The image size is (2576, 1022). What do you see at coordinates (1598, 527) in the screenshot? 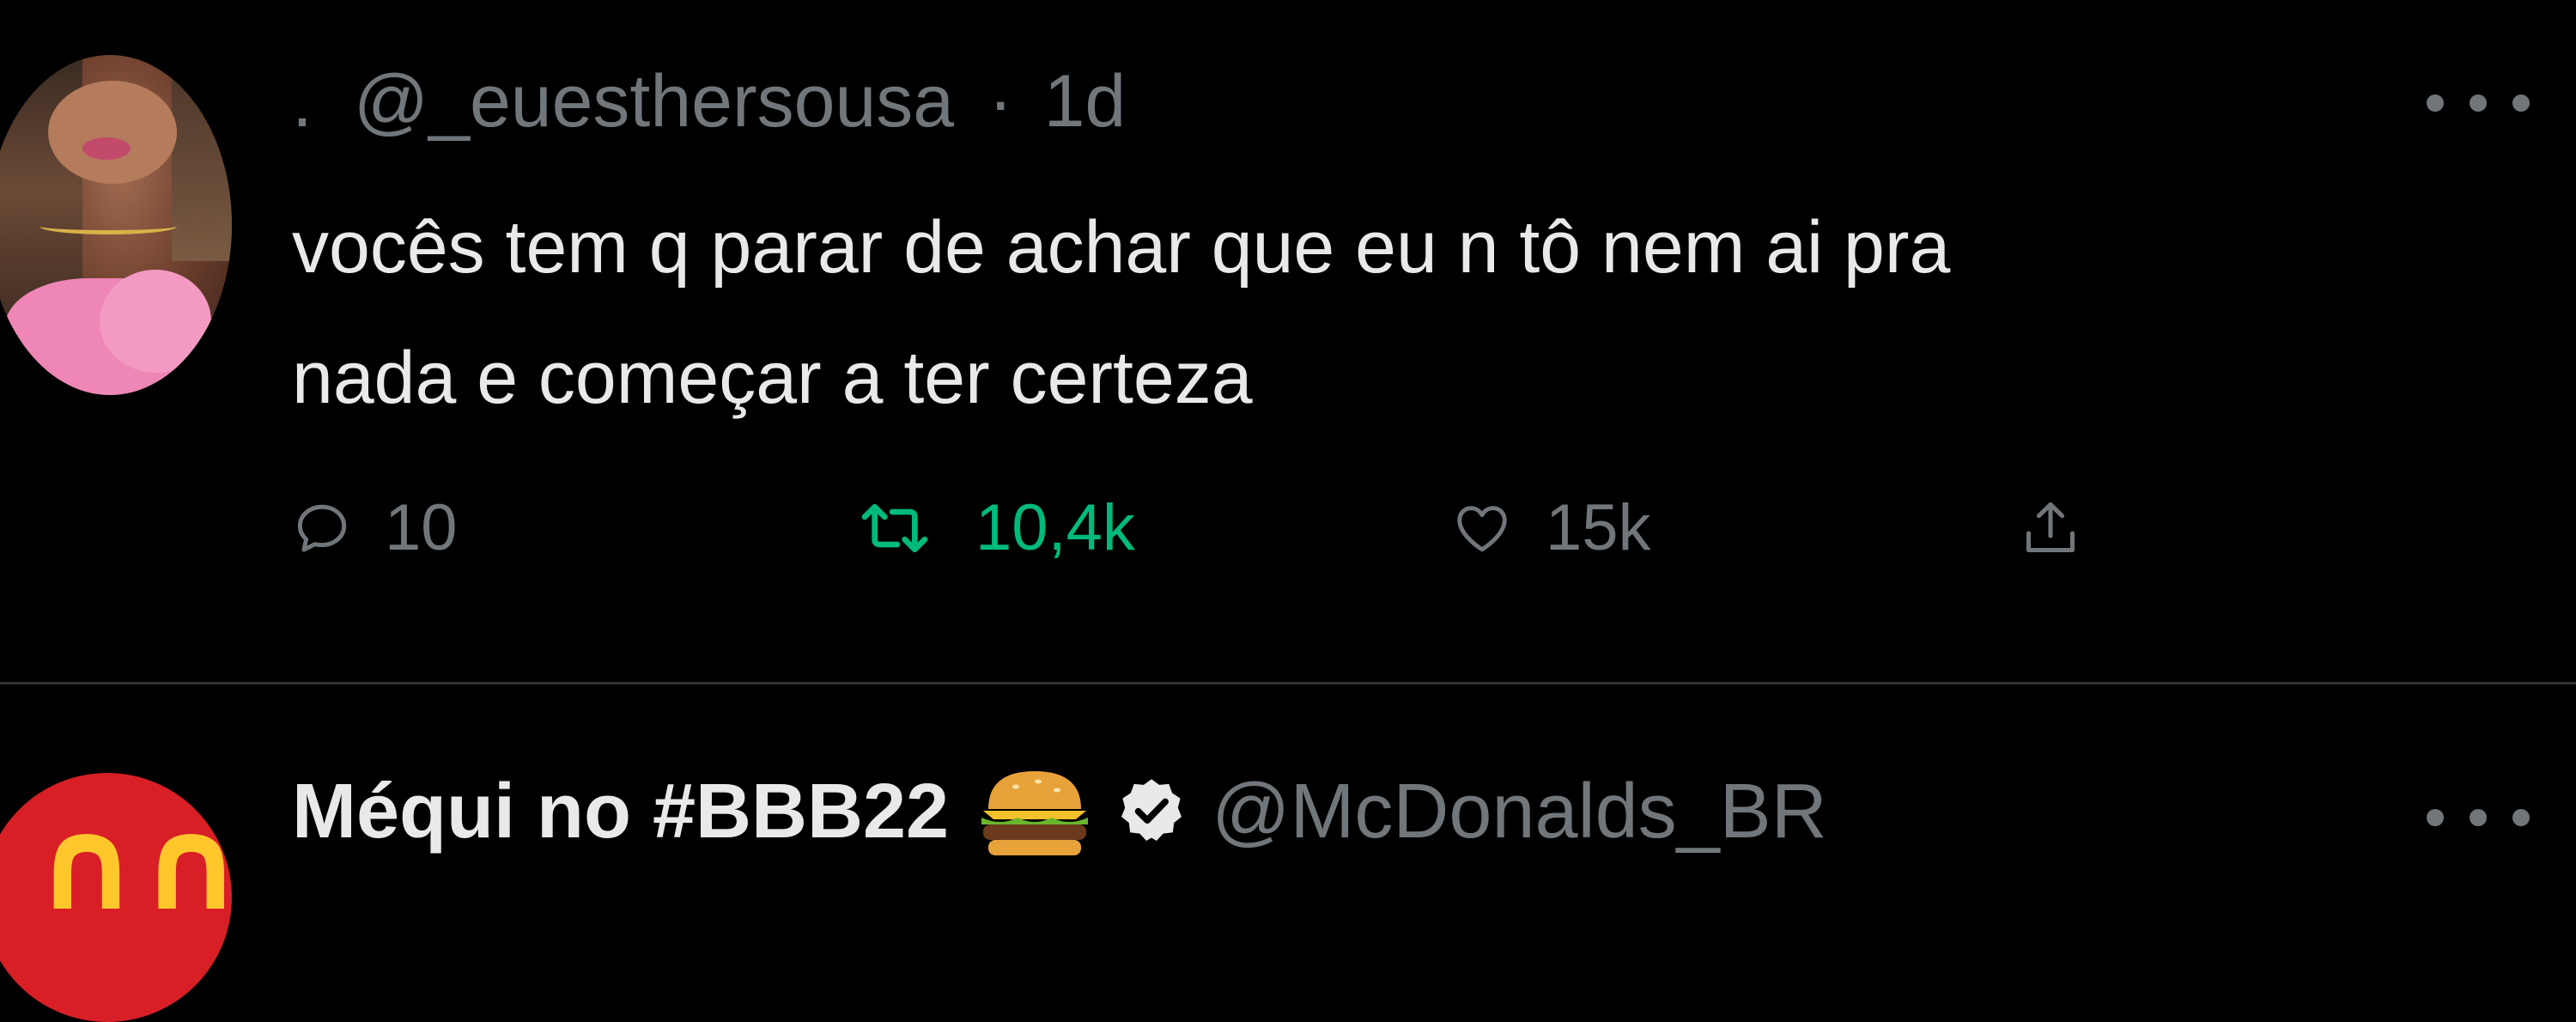
I see `like-count: 15k` at bounding box center [1598, 527].